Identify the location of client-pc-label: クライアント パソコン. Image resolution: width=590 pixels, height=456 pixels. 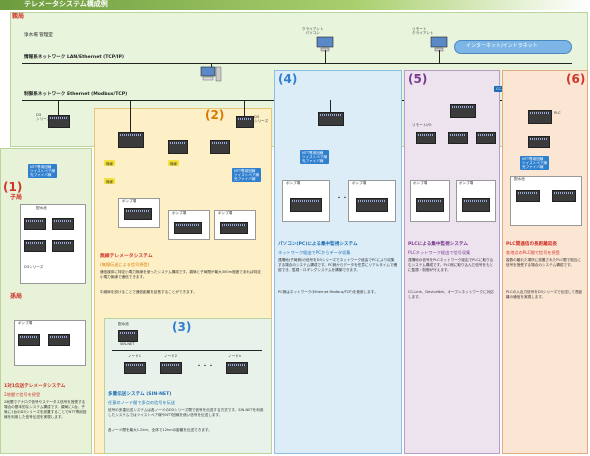
(313, 31).